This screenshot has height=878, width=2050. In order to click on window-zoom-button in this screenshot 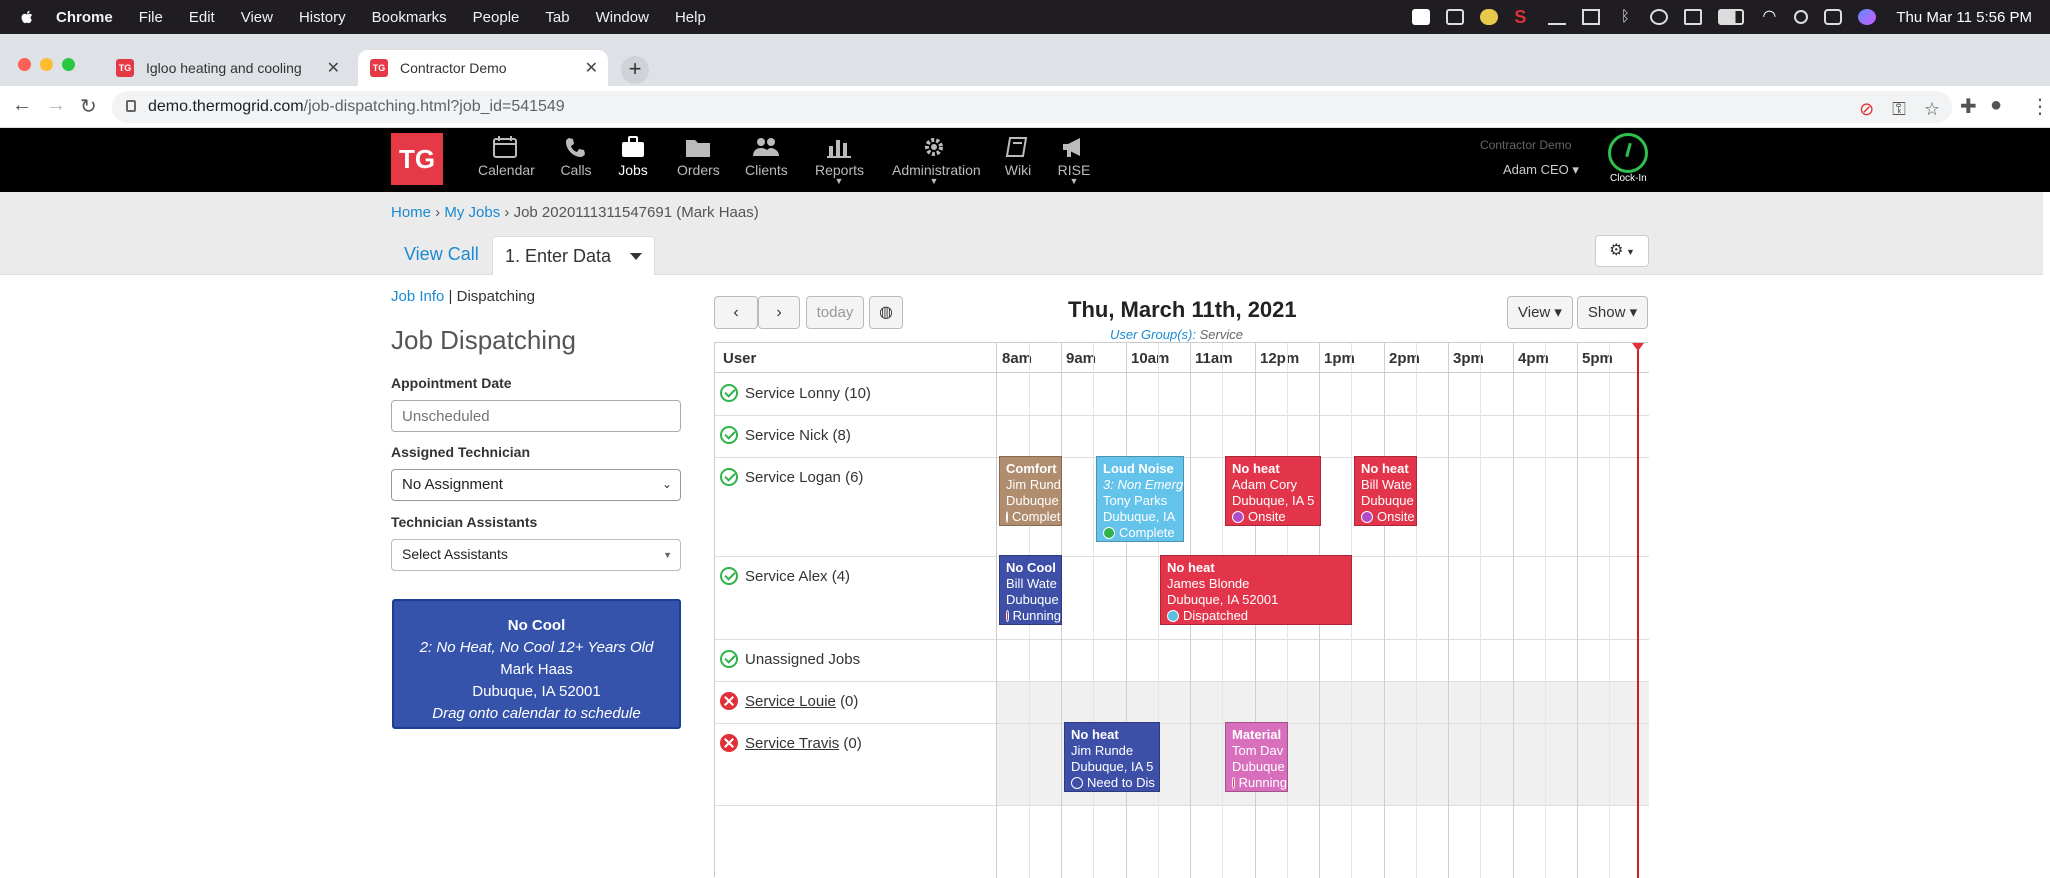, I will do `click(68, 64)`.